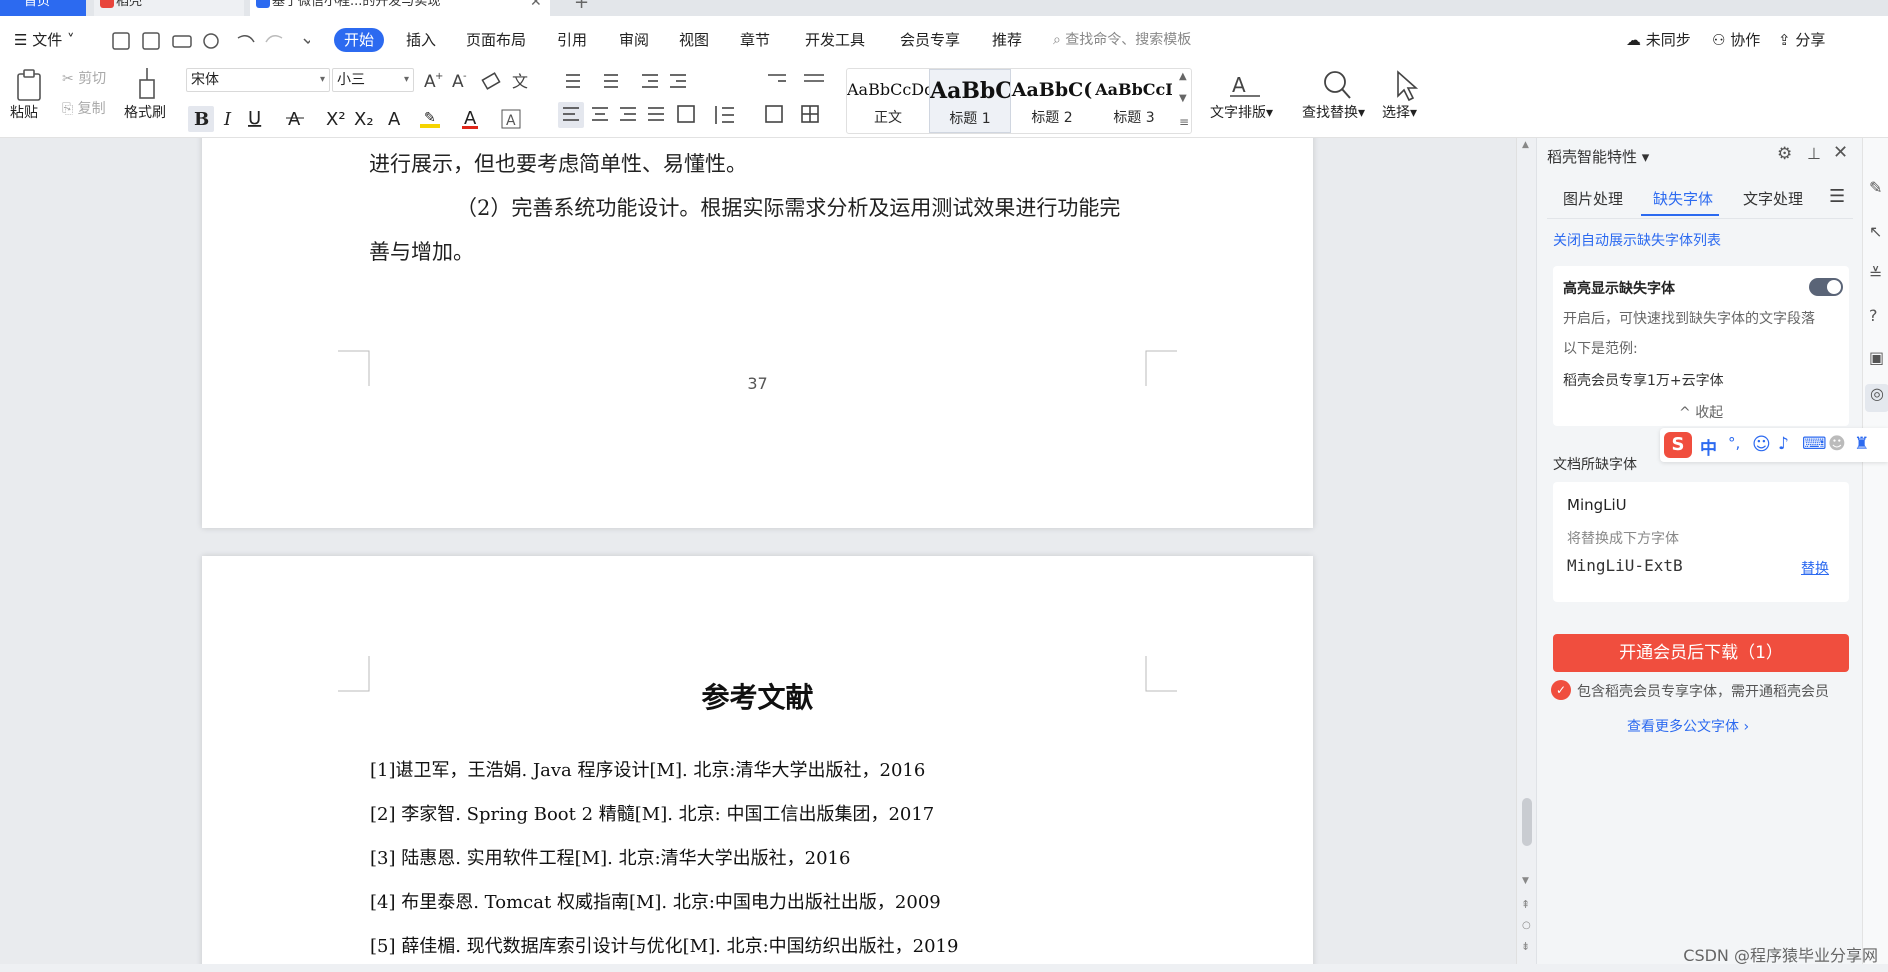  Describe the element at coordinates (84, 109) in the screenshot. I see `copy-button: ⎘ 复制` at that location.